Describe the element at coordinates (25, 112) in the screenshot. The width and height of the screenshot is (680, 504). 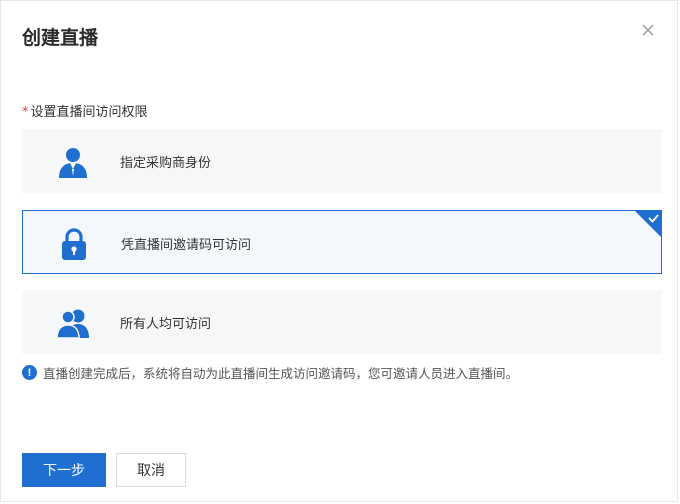
I see `required-mark: *` at that location.